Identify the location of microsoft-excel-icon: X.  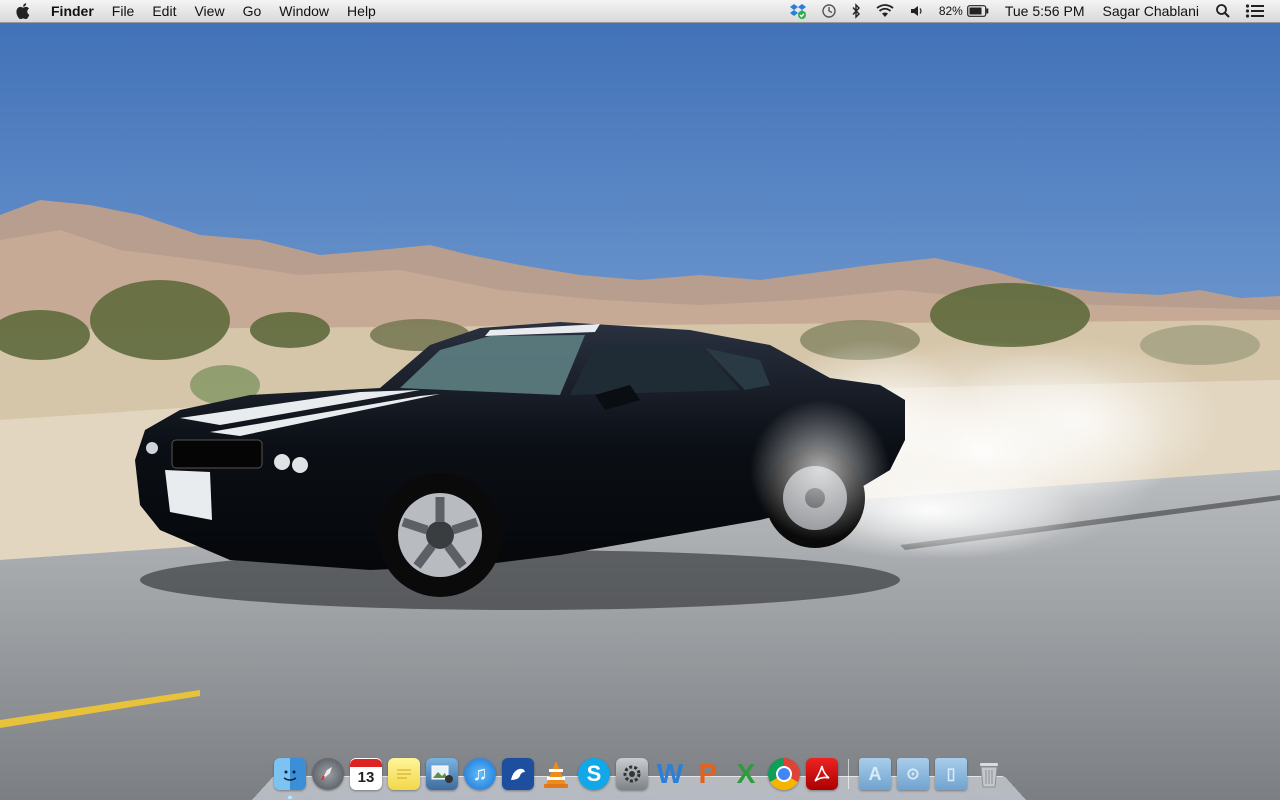
(746, 774).